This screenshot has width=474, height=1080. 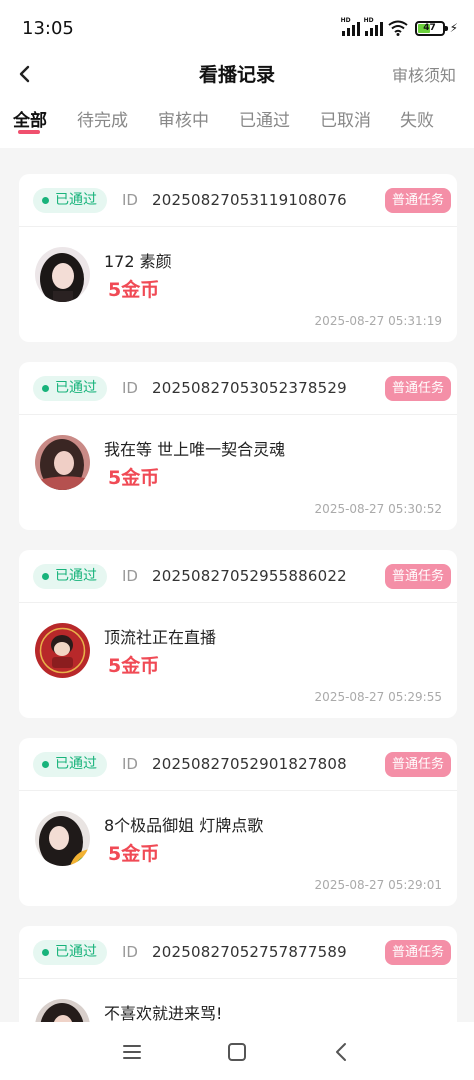 What do you see at coordinates (378, 509) in the screenshot?
I see `timestamp: 2025-08-27 05:30:52` at bounding box center [378, 509].